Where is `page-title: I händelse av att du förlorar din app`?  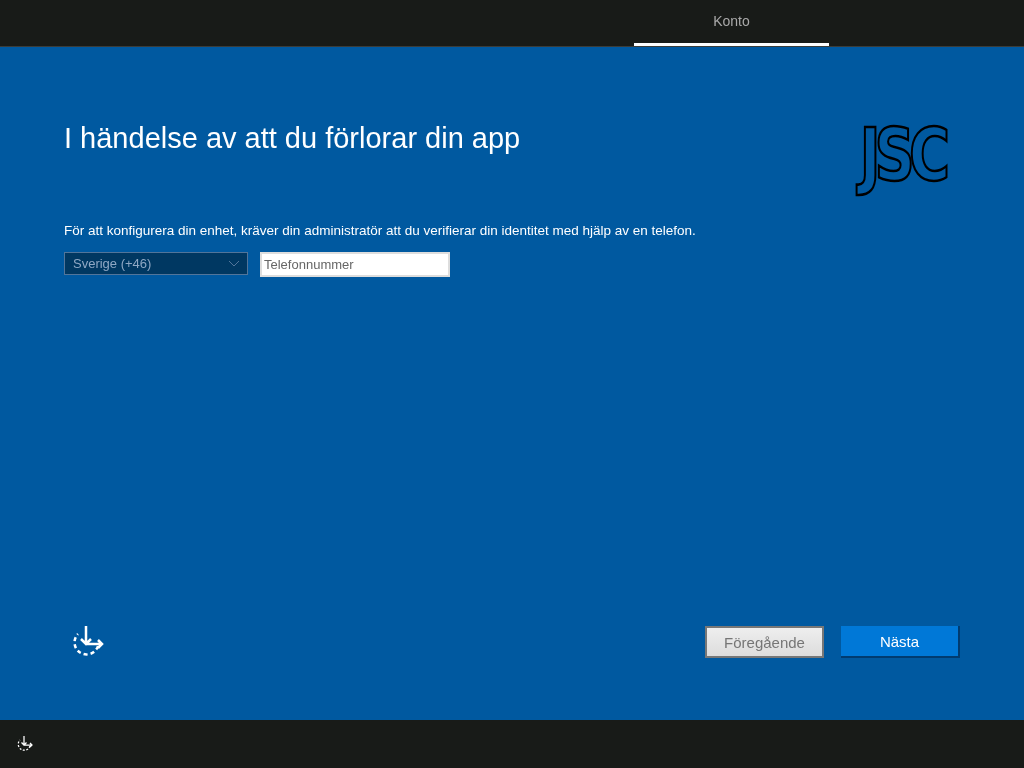
page-title: I händelse av att du förlorar din app is located at coordinates (292, 138).